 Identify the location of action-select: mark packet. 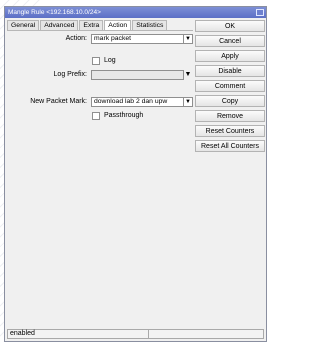
(137, 39).